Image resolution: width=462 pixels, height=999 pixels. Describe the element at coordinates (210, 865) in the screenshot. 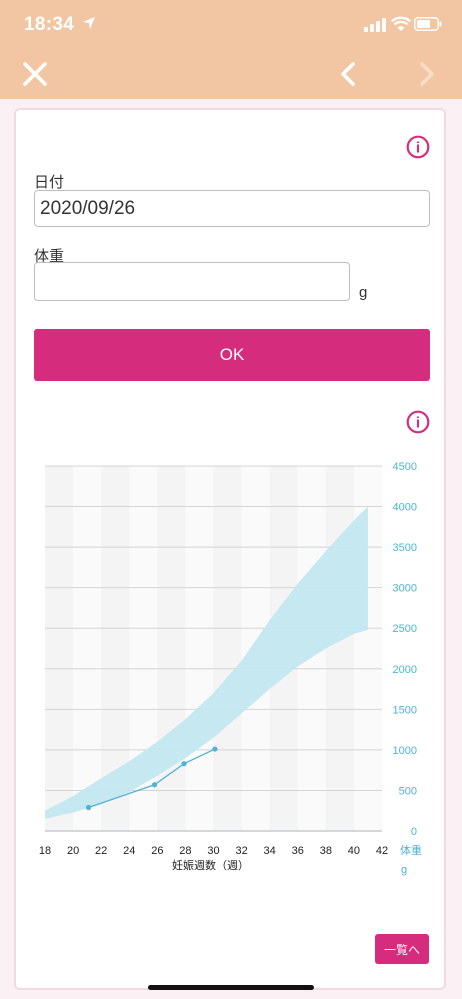

I see `x-axis-label: 妊娠週数（週）` at that location.